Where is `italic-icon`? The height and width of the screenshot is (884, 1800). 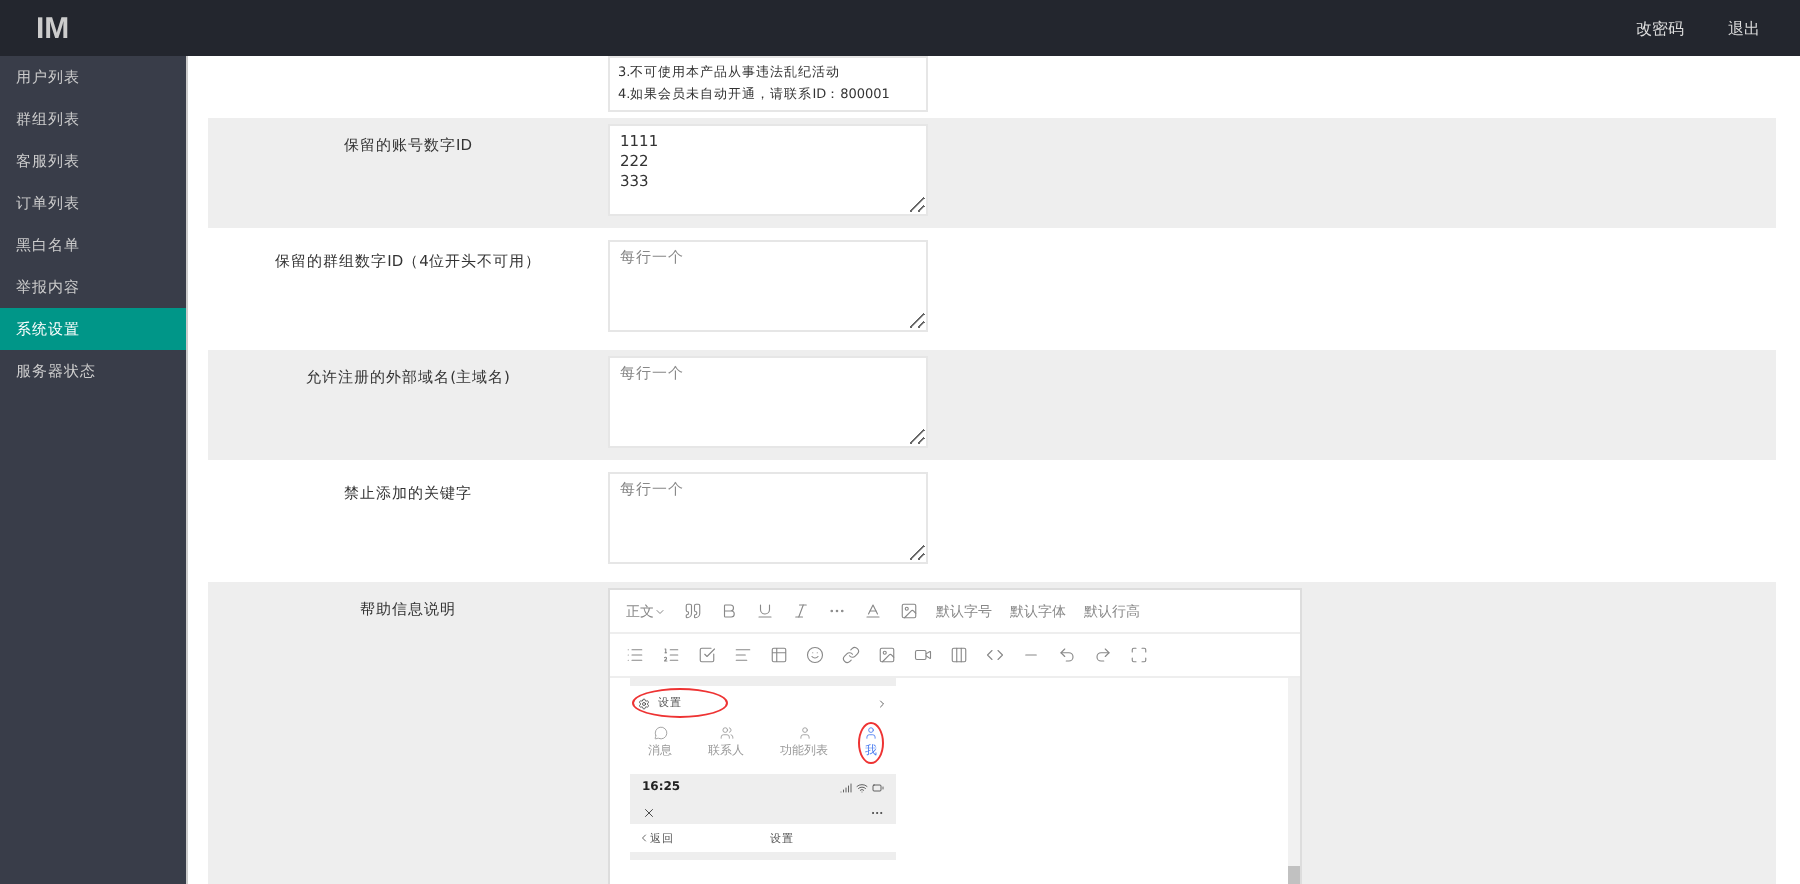 italic-icon is located at coordinates (801, 611).